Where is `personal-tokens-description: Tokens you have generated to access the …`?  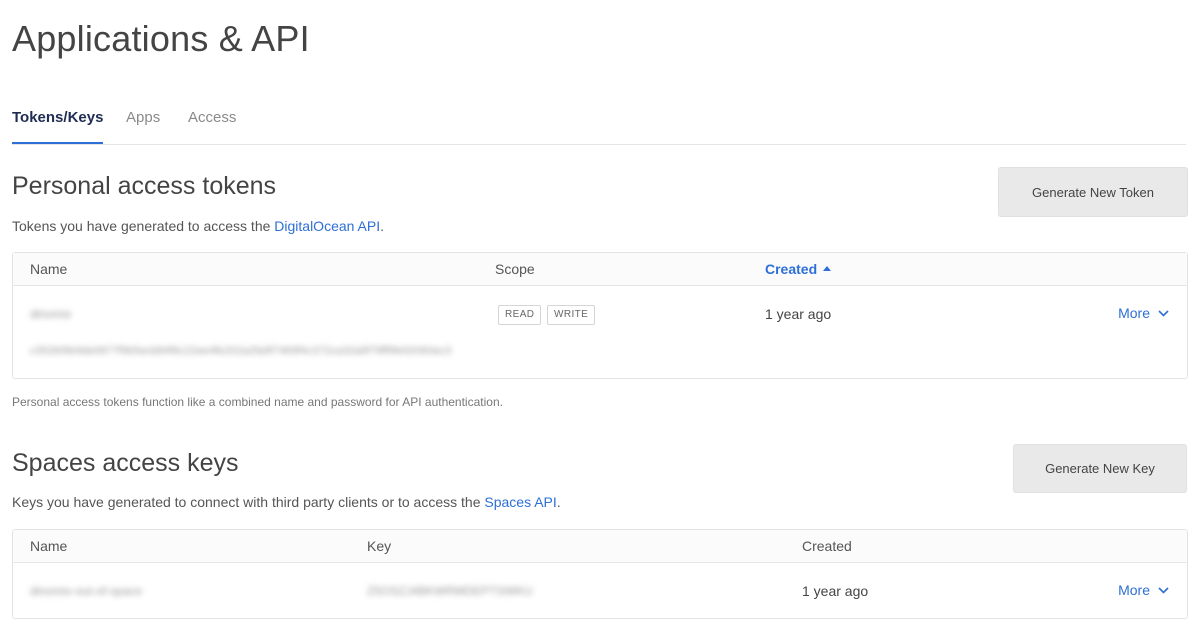
personal-tokens-description: Tokens you have generated to access the … is located at coordinates (198, 226).